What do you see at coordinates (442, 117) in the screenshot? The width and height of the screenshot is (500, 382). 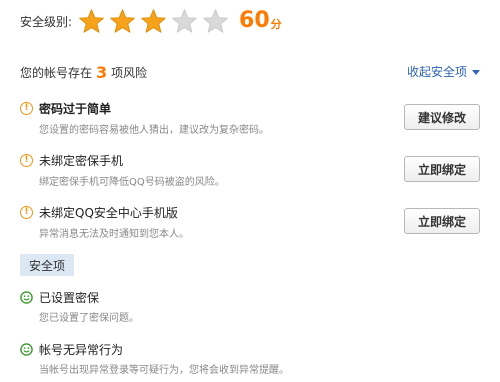 I see `suggest-modify-button: 建议修改` at bounding box center [442, 117].